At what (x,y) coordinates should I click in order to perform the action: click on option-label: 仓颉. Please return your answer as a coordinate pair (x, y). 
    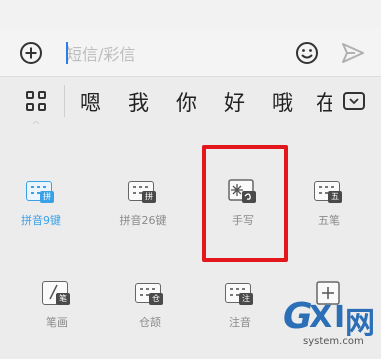
    Looking at the image, I should click on (150, 322).